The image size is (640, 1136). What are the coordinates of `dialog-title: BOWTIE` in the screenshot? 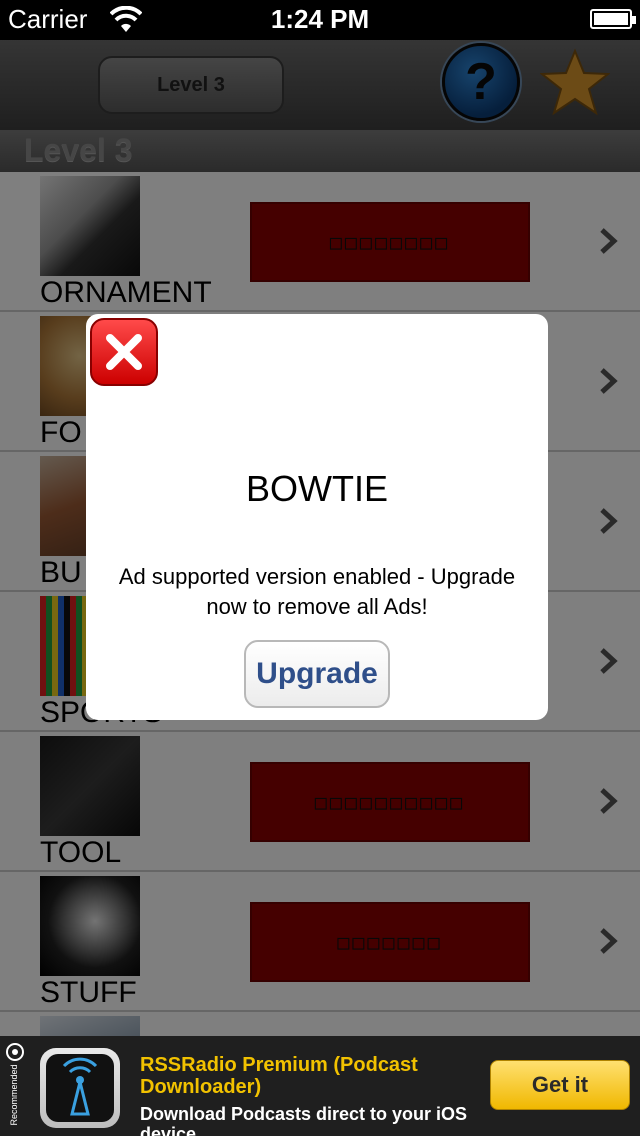 It's located at (317, 488).